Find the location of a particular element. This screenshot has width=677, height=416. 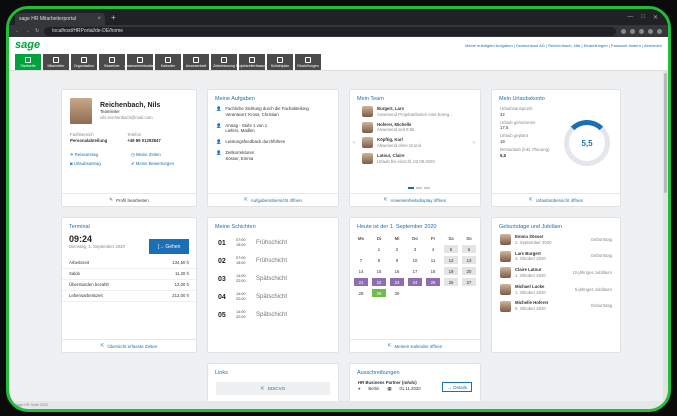

profile-icon is located at coordinates (659, 31).